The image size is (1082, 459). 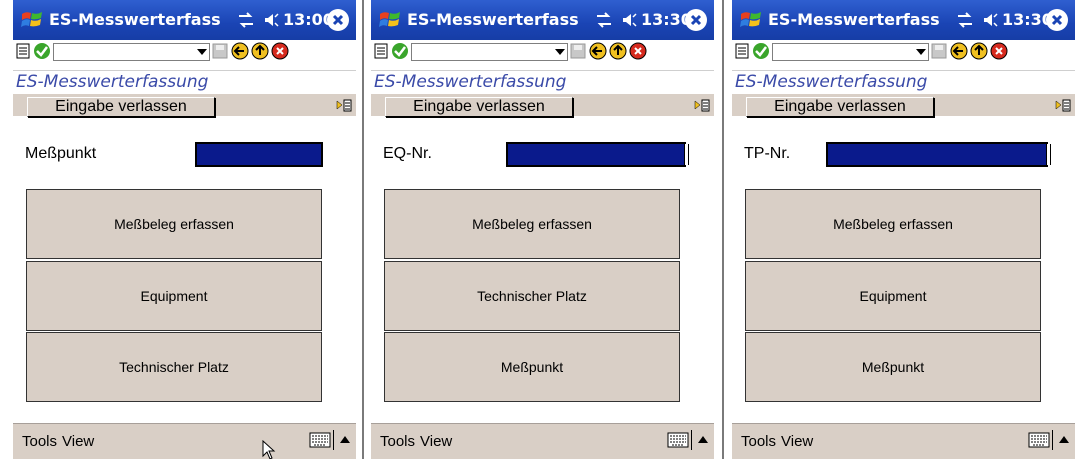 I want to click on field-label: Meßpunkt, so click(x=61, y=153).